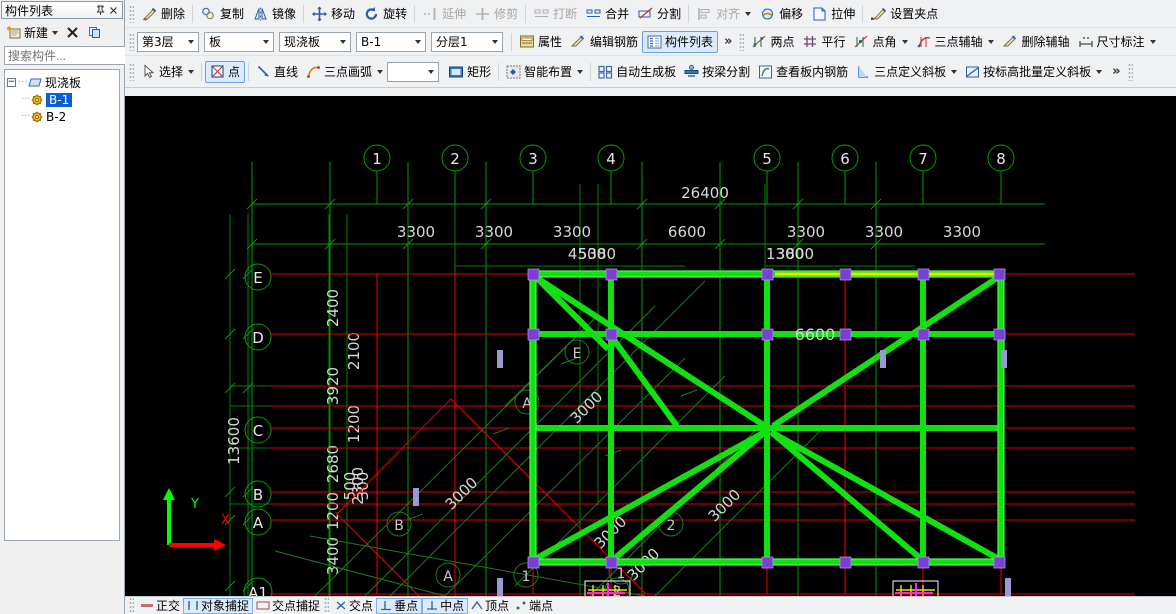 The width and height of the screenshot is (1176, 614). Describe the element at coordinates (906, 72) in the screenshot. I see `tool-three-point-slope-slab: 三点定义斜板` at that location.